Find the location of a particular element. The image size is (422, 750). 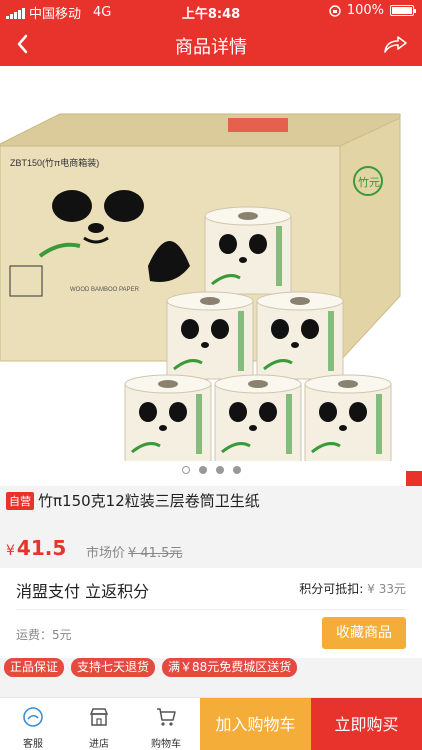

points-value: ¥ 33元 is located at coordinates (386, 589).